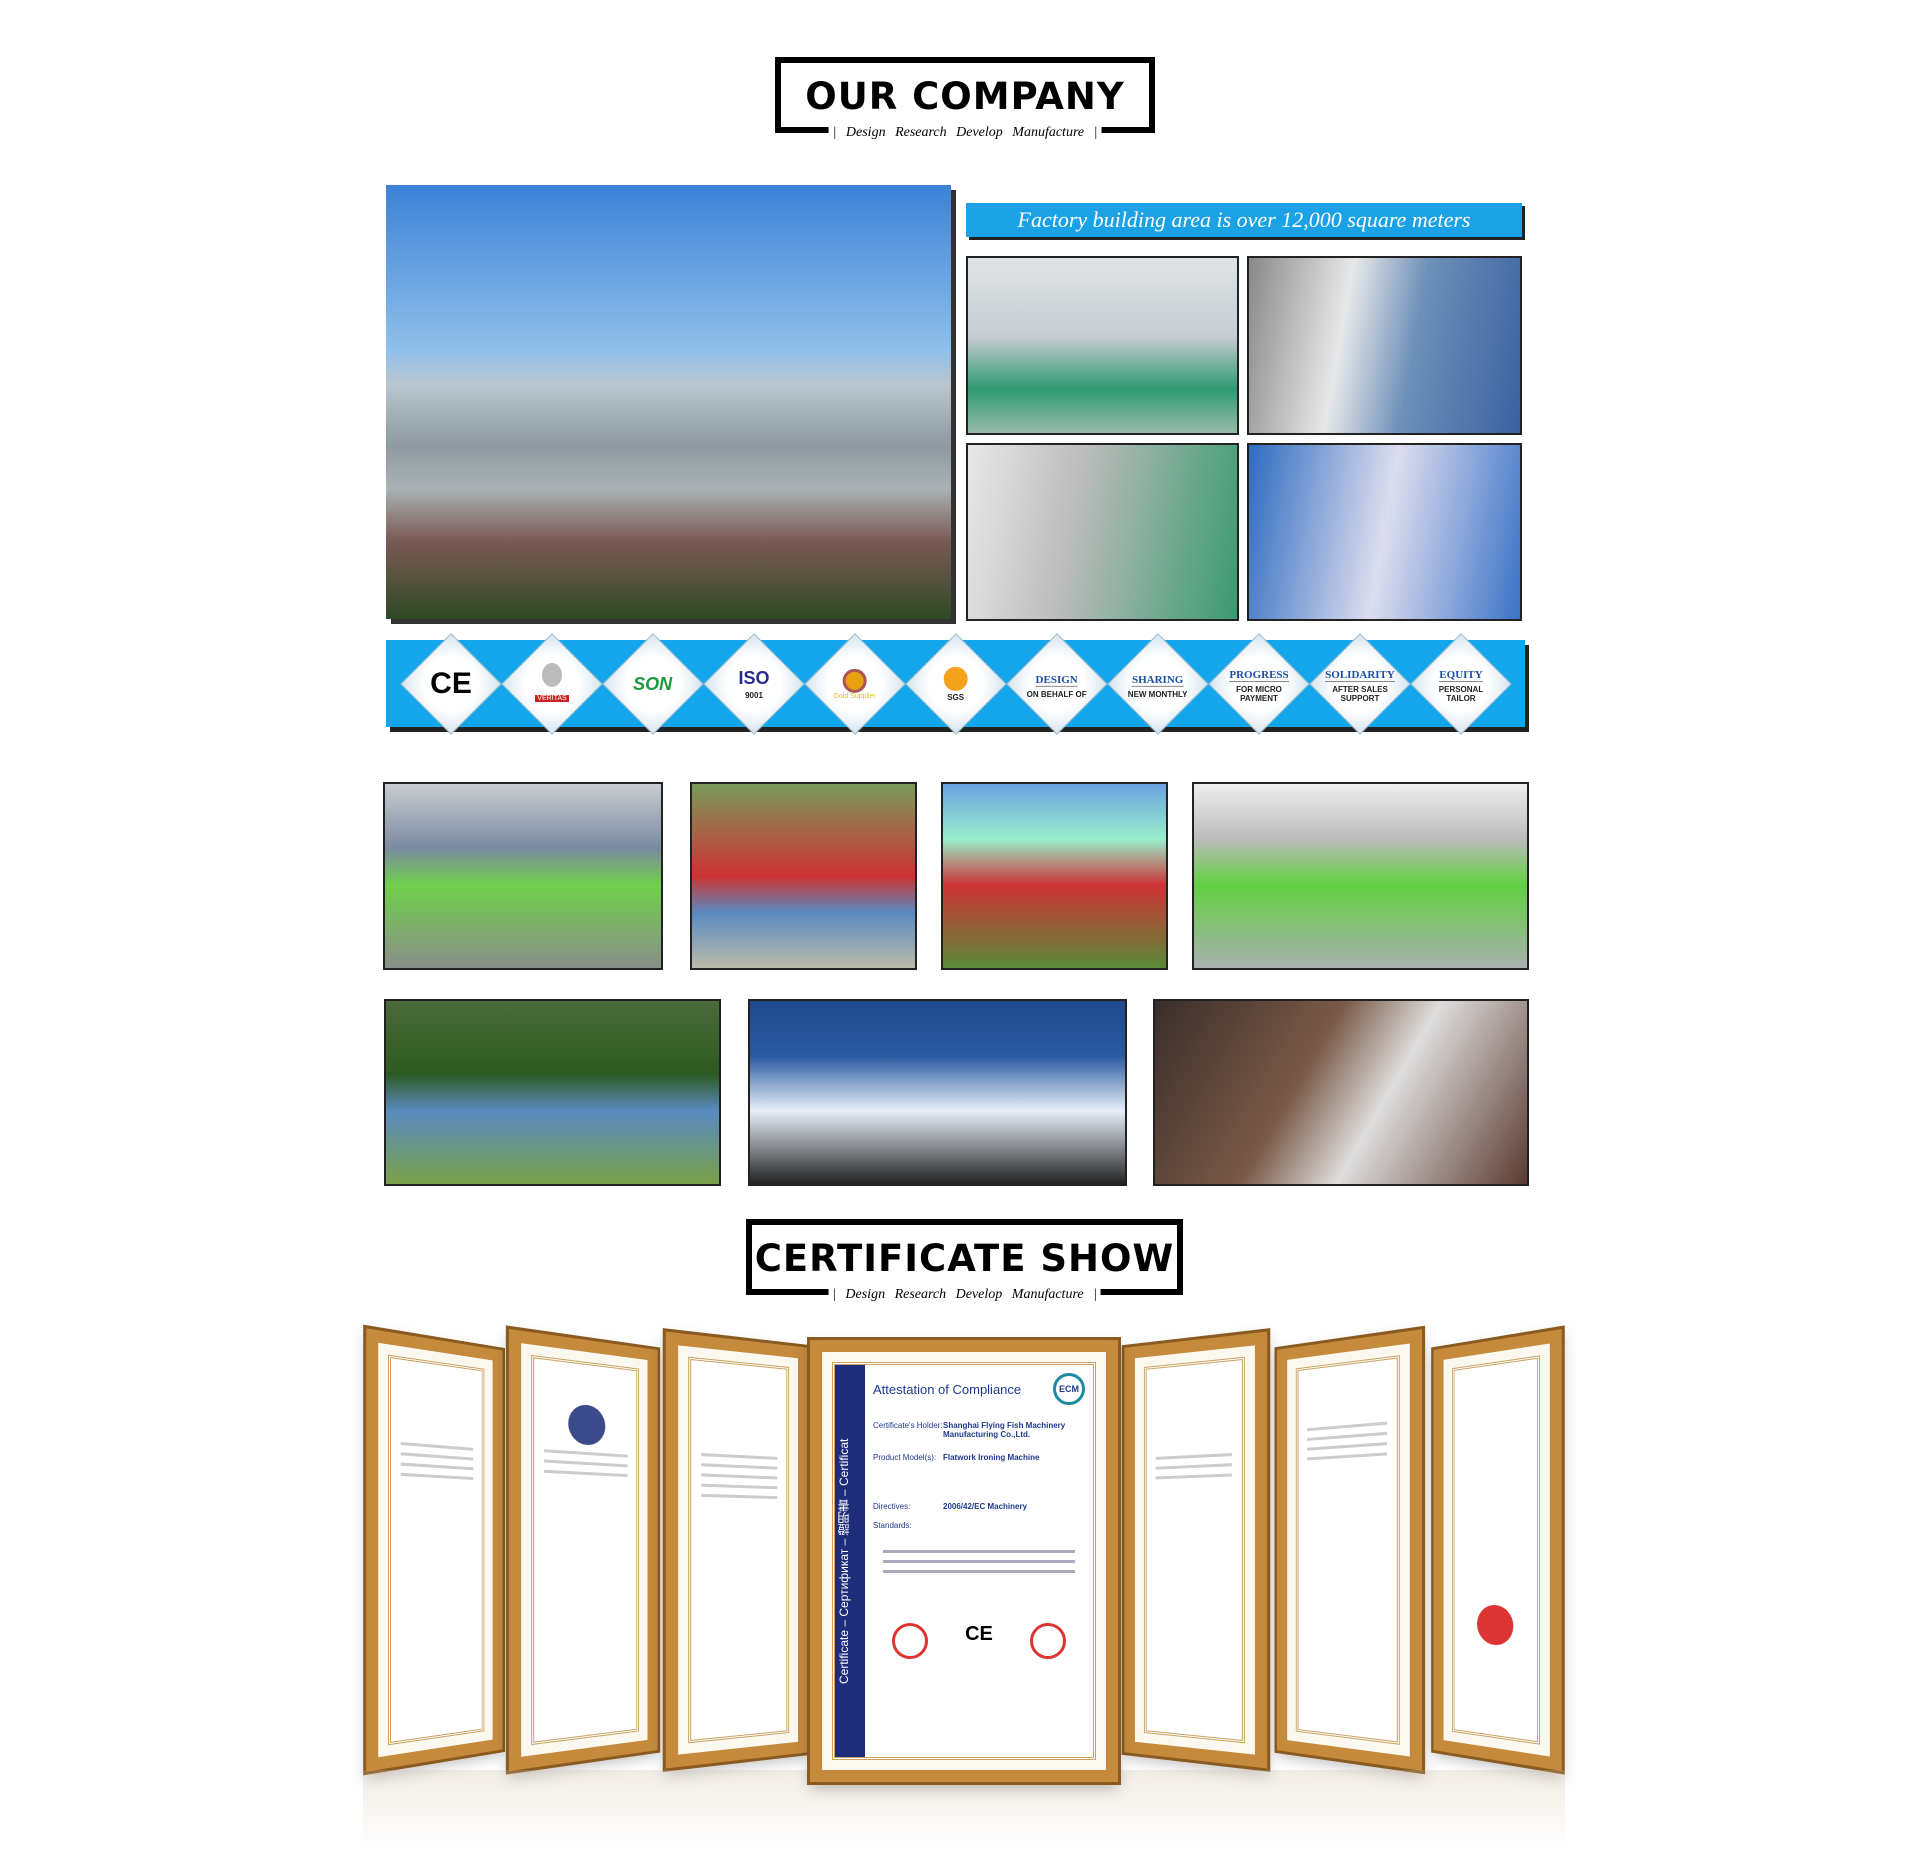  I want to click on team-photo-tug-of-war, so click(523, 876).